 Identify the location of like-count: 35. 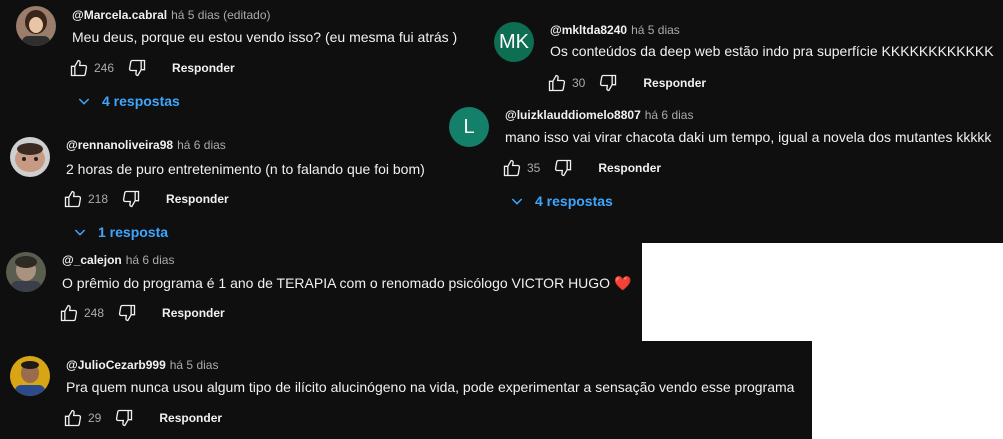
(534, 168).